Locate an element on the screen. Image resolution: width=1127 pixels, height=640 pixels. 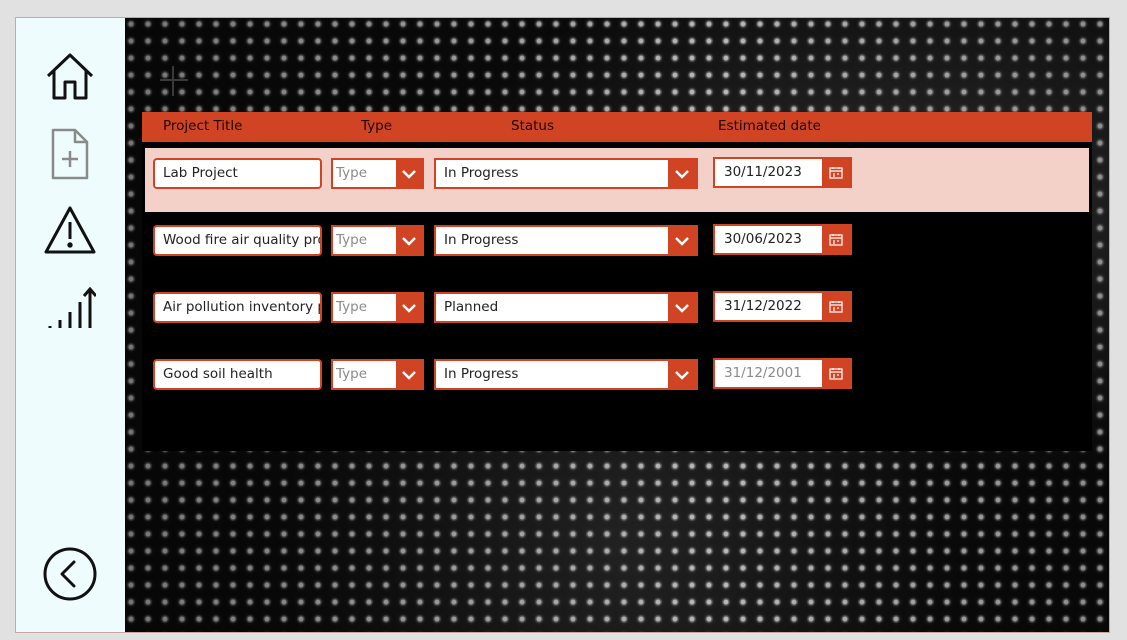
estimated-date-picker: 30/11/2023 is located at coordinates (782, 172).